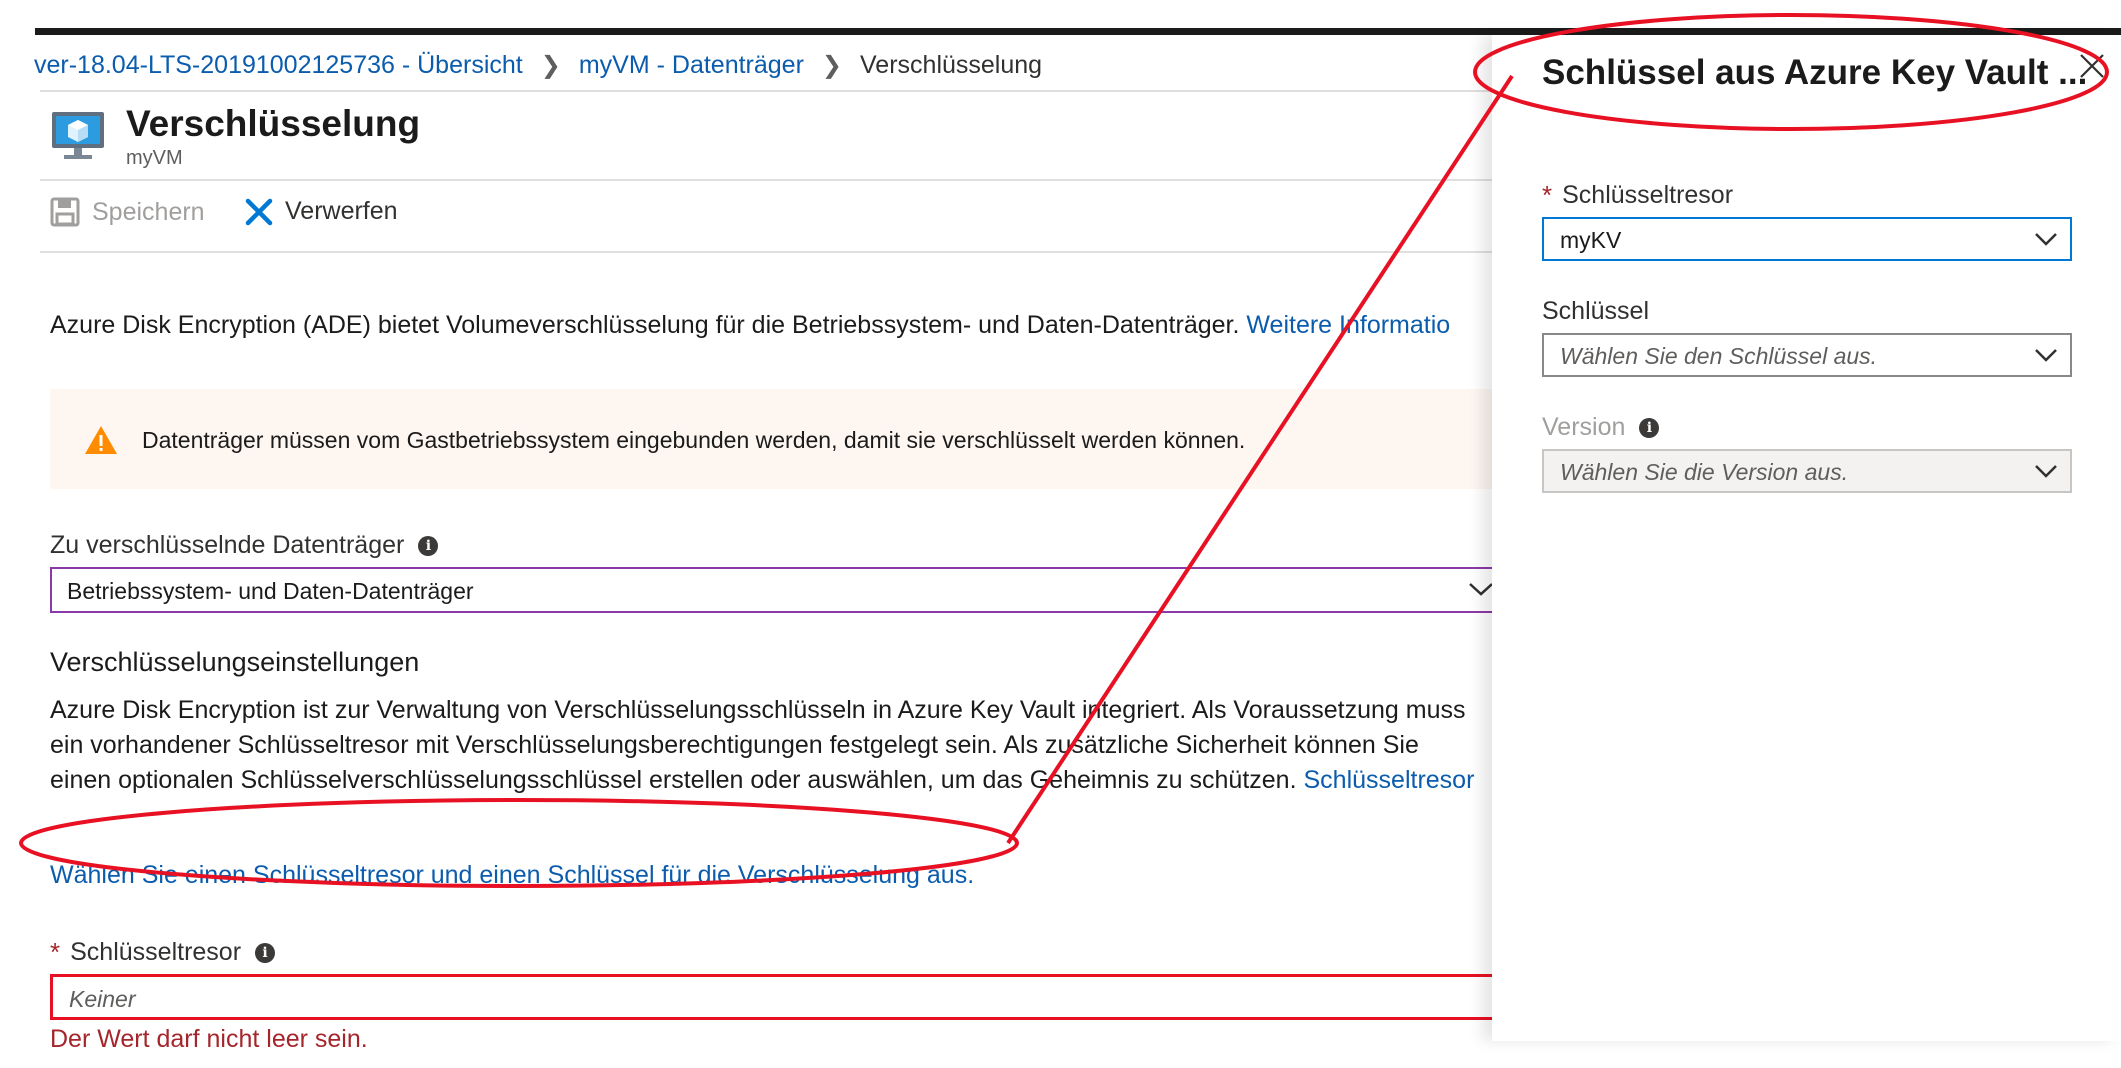 The height and width of the screenshot is (1068, 2121). What do you see at coordinates (1591, 240) in the screenshot?
I see `vault-dropdown-value: myKV` at bounding box center [1591, 240].